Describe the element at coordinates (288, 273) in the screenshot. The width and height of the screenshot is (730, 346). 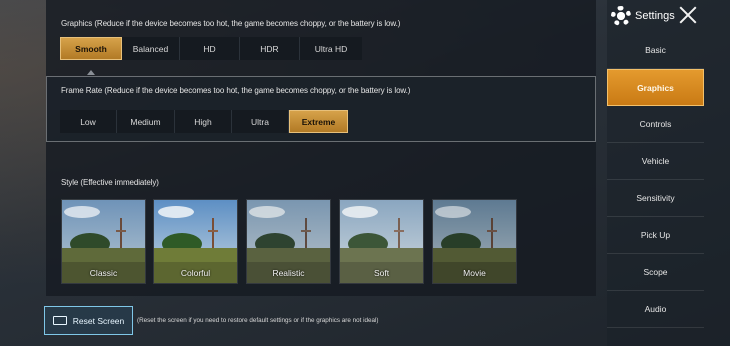
I see `style-option-label: Realistic` at that location.